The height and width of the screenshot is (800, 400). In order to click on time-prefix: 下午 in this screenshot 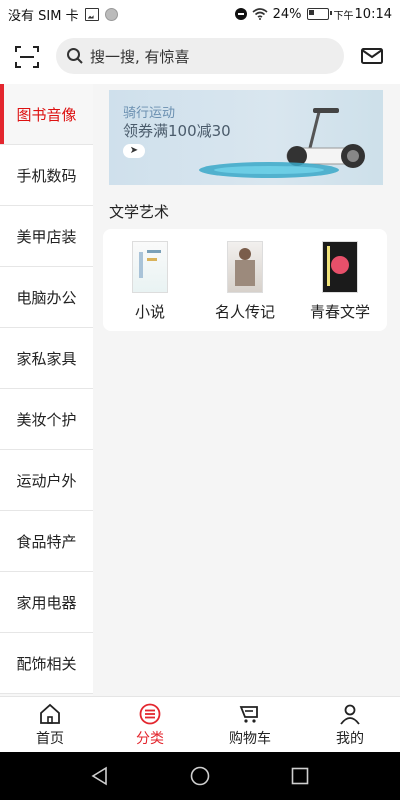, I will do `click(343, 16)`.